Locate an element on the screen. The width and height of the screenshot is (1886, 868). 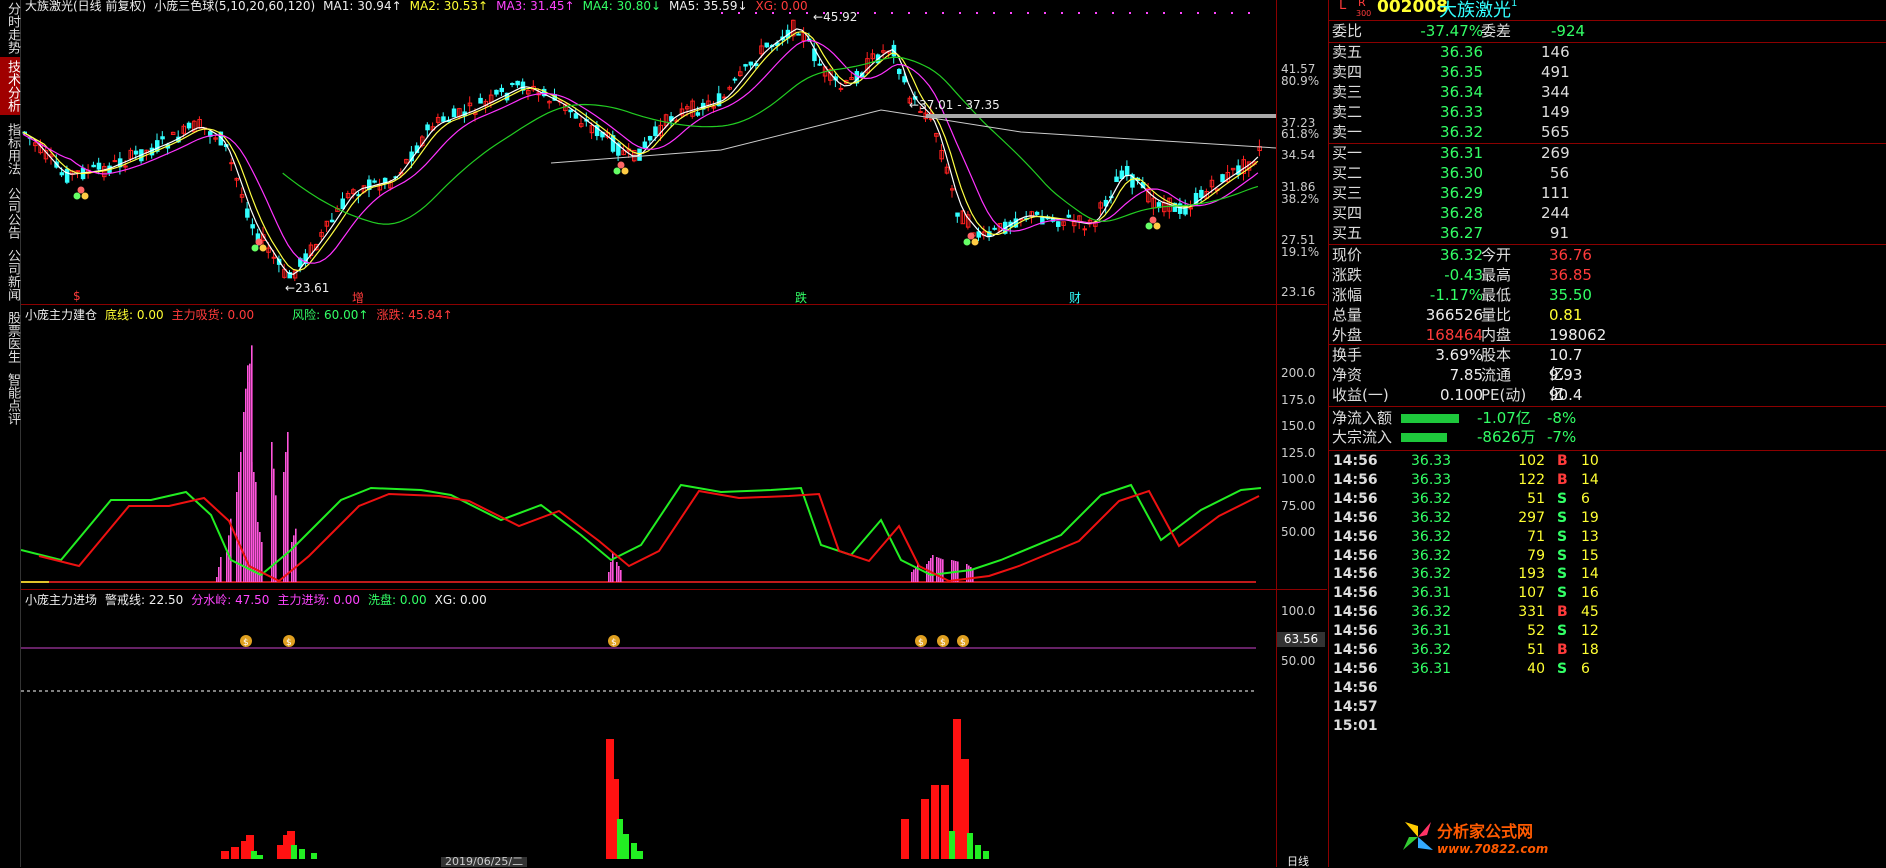
tick-row: 14:56 36.32 71 S 13 is located at coordinates (1466, 536).